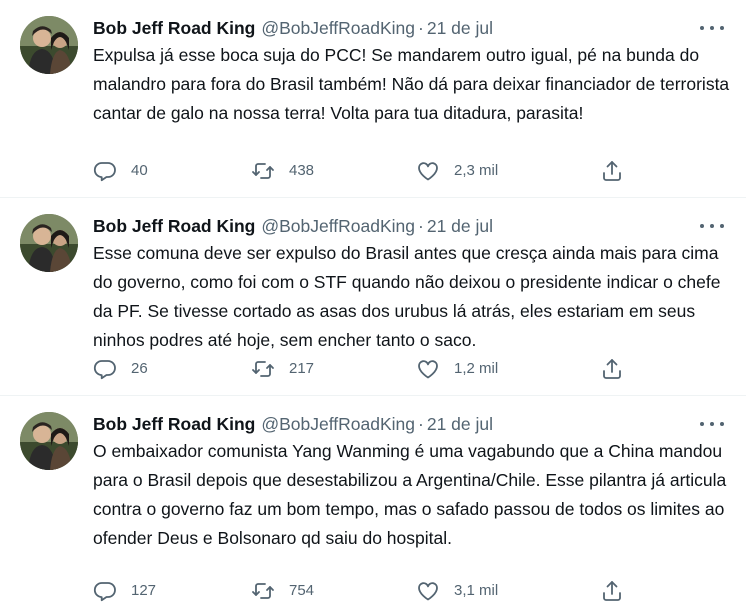 This screenshot has width=746, height=609. Describe the element at coordinates (363, 171) in the screenshot. I see `tweet-actions: 40 438 2,3 mil` at that location.